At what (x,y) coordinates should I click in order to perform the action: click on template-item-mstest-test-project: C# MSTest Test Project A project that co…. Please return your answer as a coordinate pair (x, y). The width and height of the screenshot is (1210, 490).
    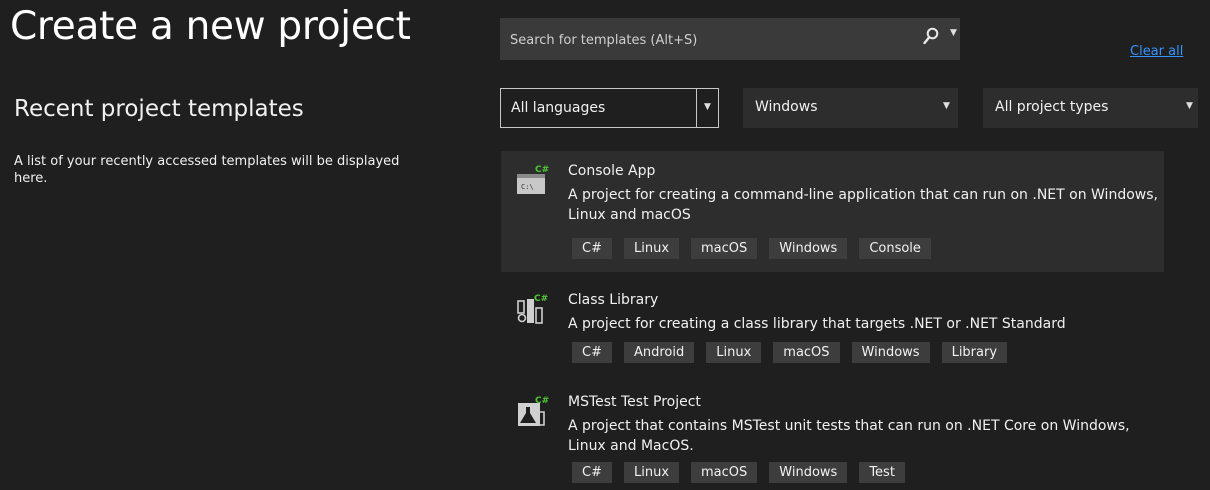
    Looking at the image, I should click on (832, 436).